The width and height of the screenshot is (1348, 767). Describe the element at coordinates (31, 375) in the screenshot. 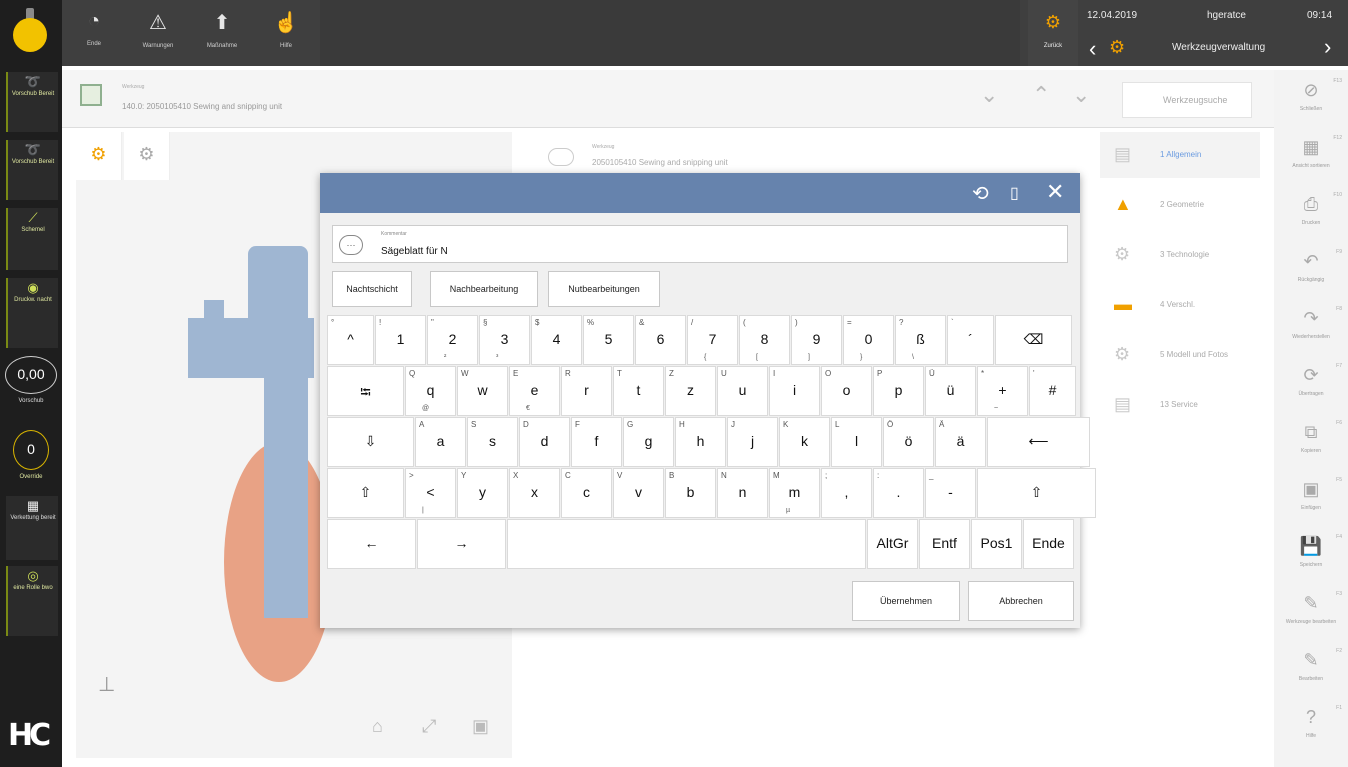

I see `feed-override-dial: 0,00` at that location.